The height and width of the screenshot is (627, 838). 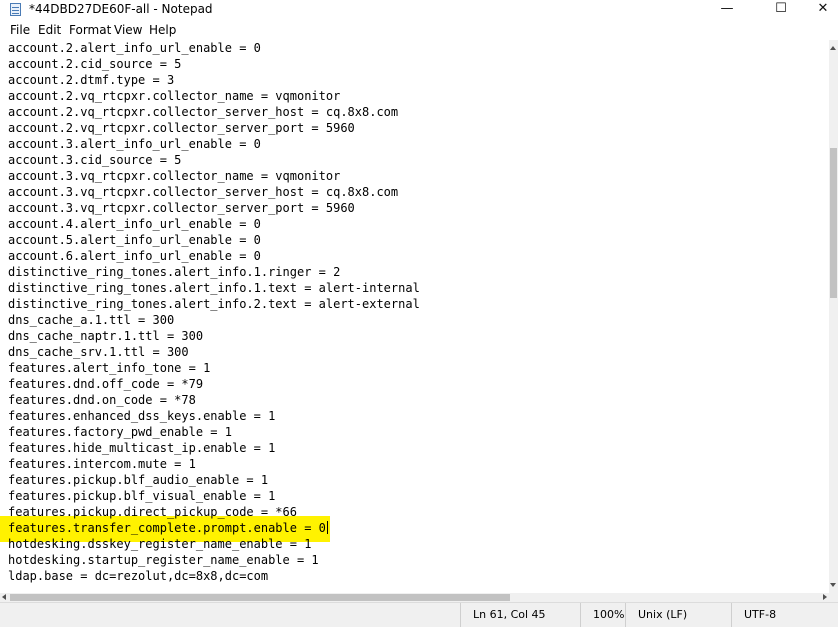 I want to click on cursor-position: Ln 61, Col 45, so click(x=523, y=615).